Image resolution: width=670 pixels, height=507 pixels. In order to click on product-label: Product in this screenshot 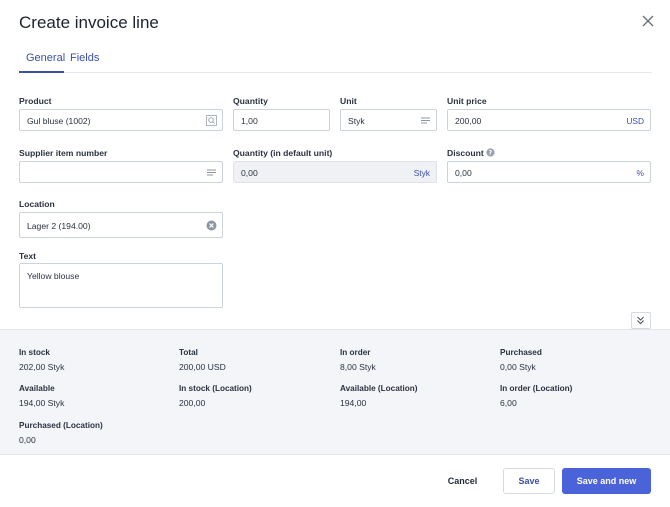, I will do `click(35, 101)`.